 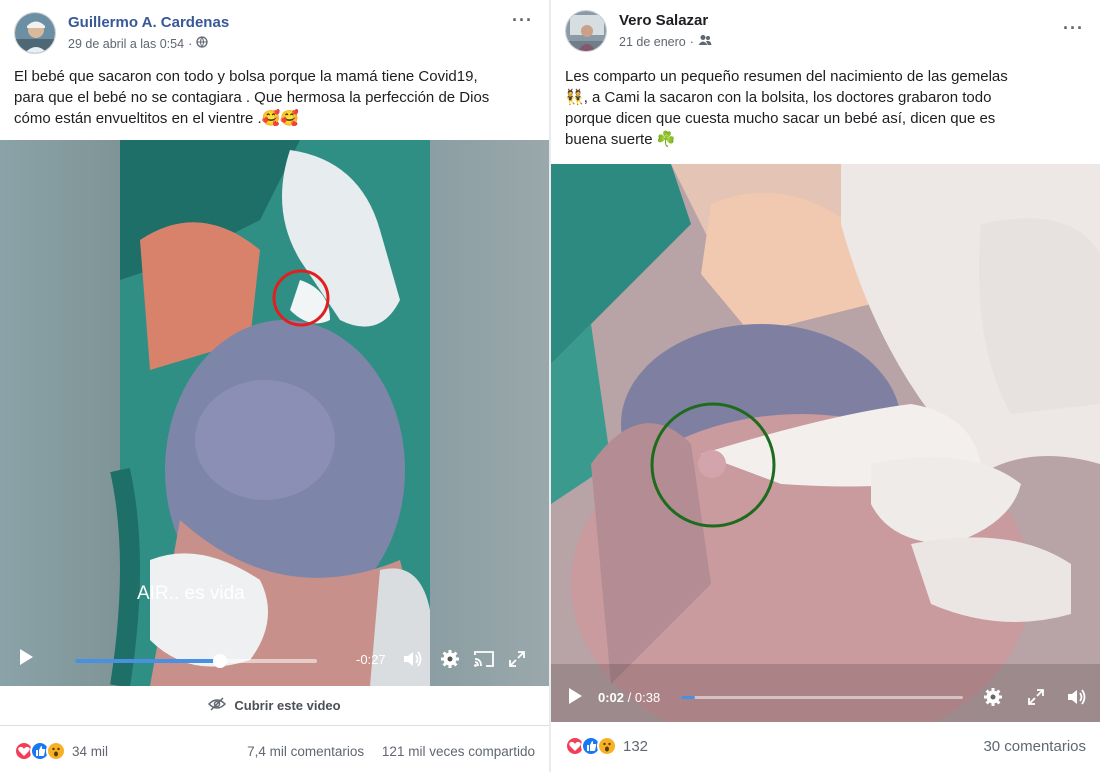 I want to click on cover-video-button: Cubrir este video, so click(x=274, y=706).